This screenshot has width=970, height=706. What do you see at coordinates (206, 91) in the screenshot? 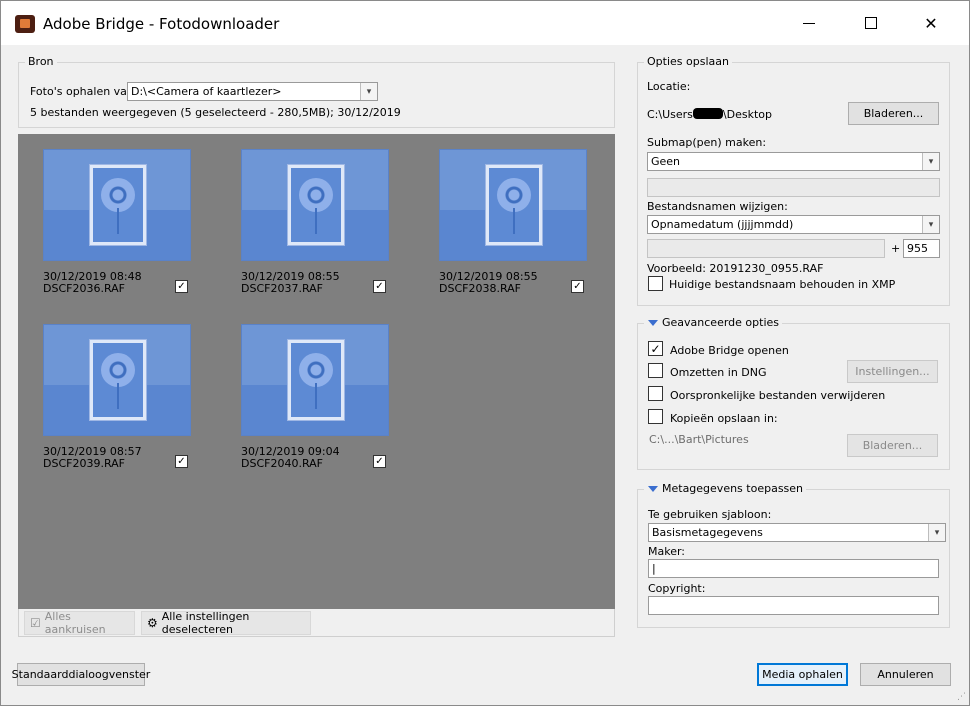
I see `fetch-from-value: D:\<Camera of kaartlezer>` at bounding box center [206, 91].